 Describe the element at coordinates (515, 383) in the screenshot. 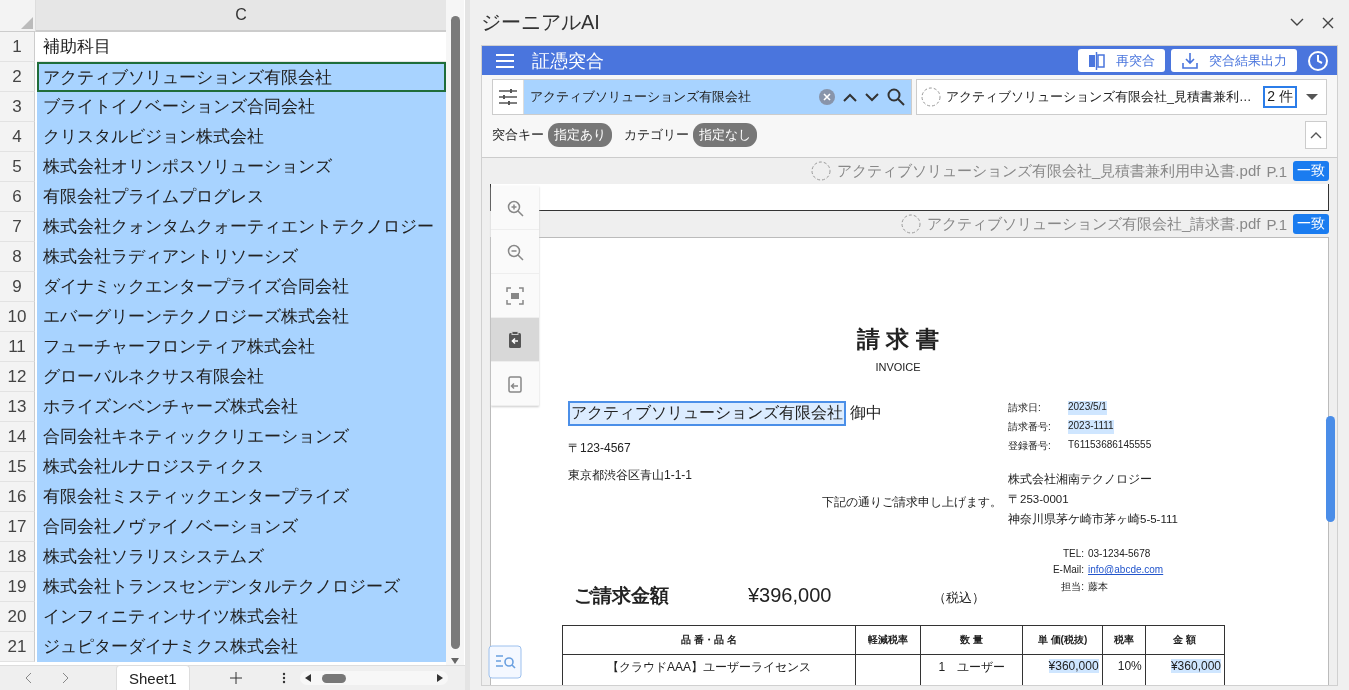

I see `clipboard-return-icon` at that location.